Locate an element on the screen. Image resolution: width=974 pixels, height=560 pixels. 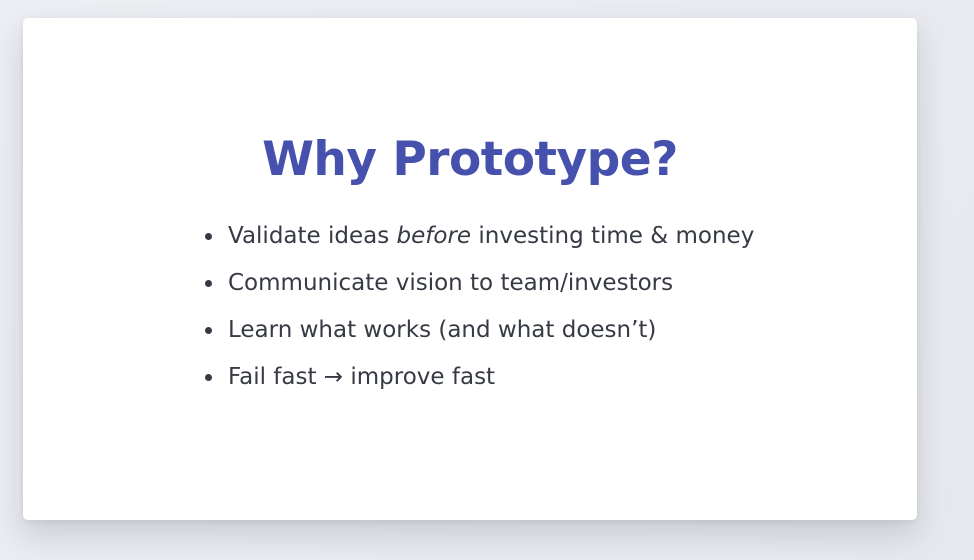
bullet-item: Learn what works (and what doesn’t) is located at coordinates (479, 330).